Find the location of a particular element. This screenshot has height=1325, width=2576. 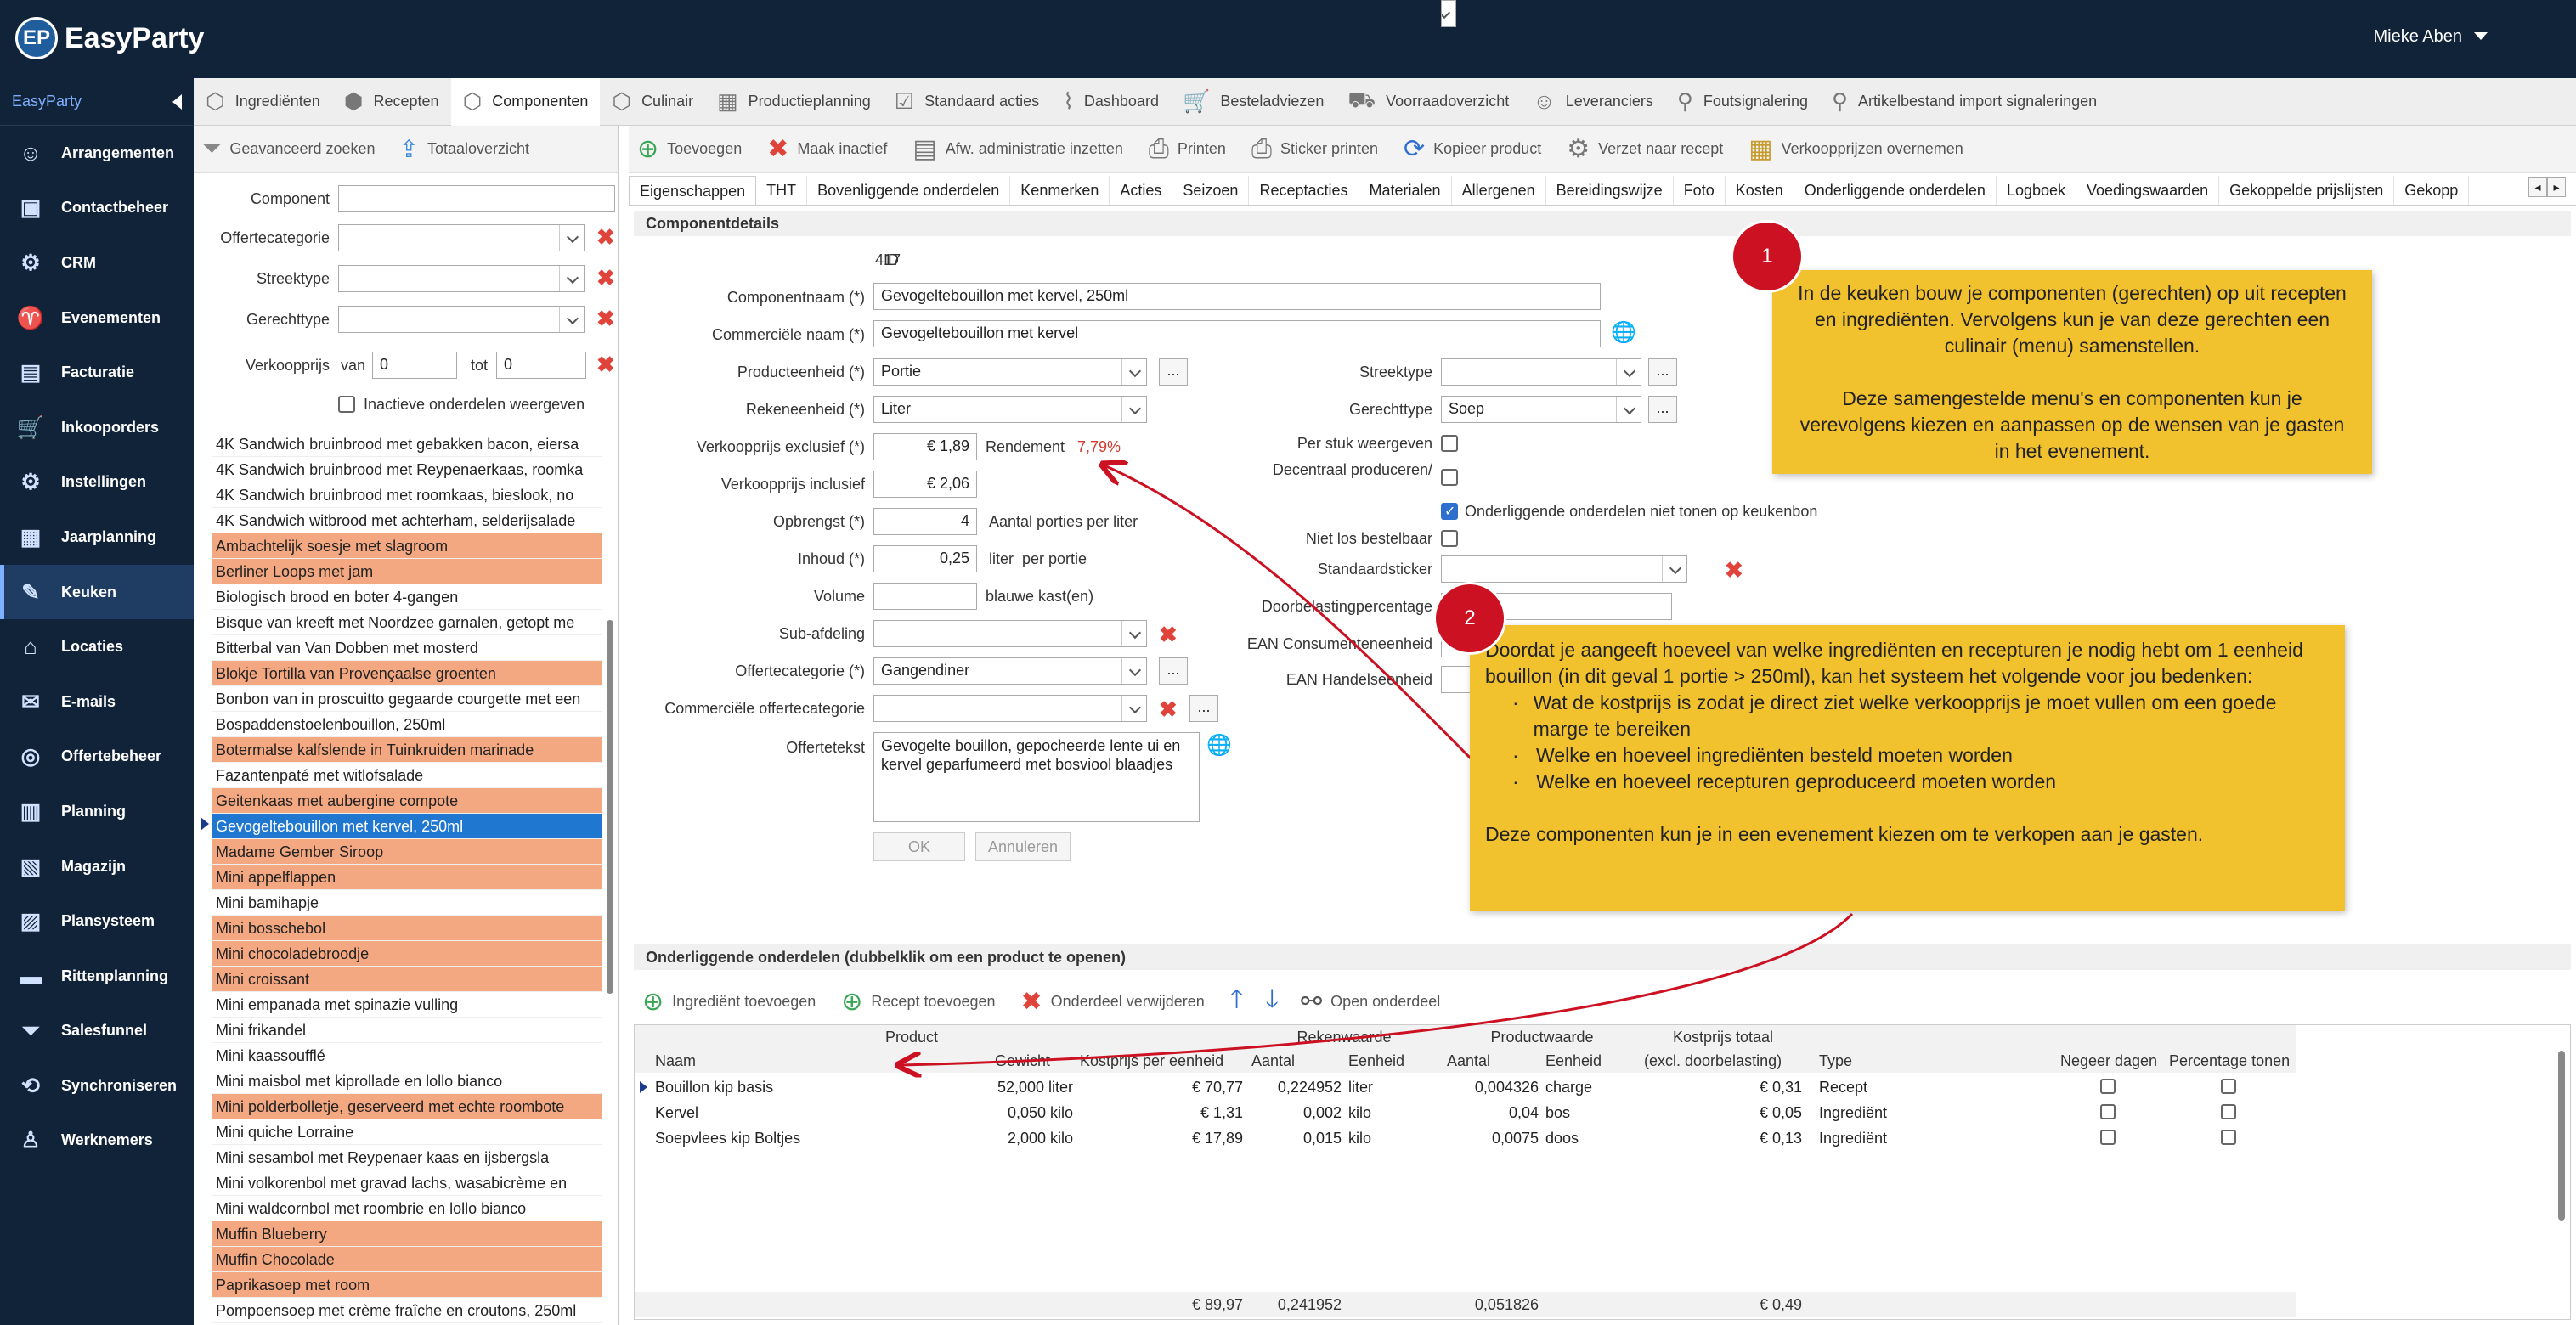

annotation-badge-1: 1 is located at coordinates (1767, 256).